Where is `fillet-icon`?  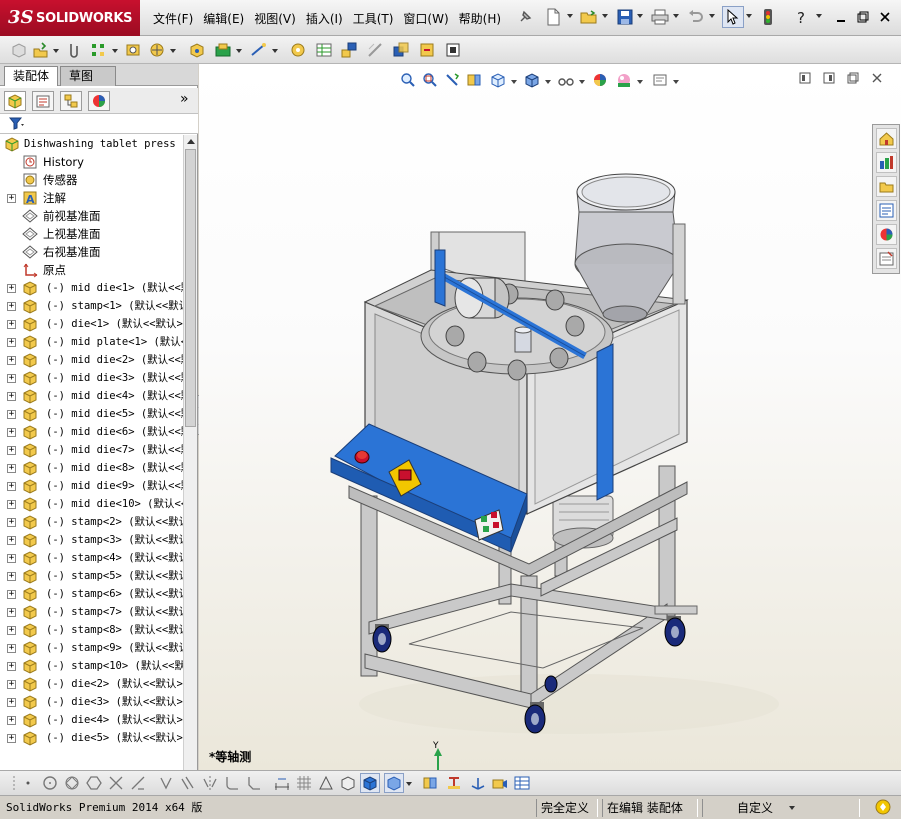
fillet-icon is located at coordinates (232, 783).